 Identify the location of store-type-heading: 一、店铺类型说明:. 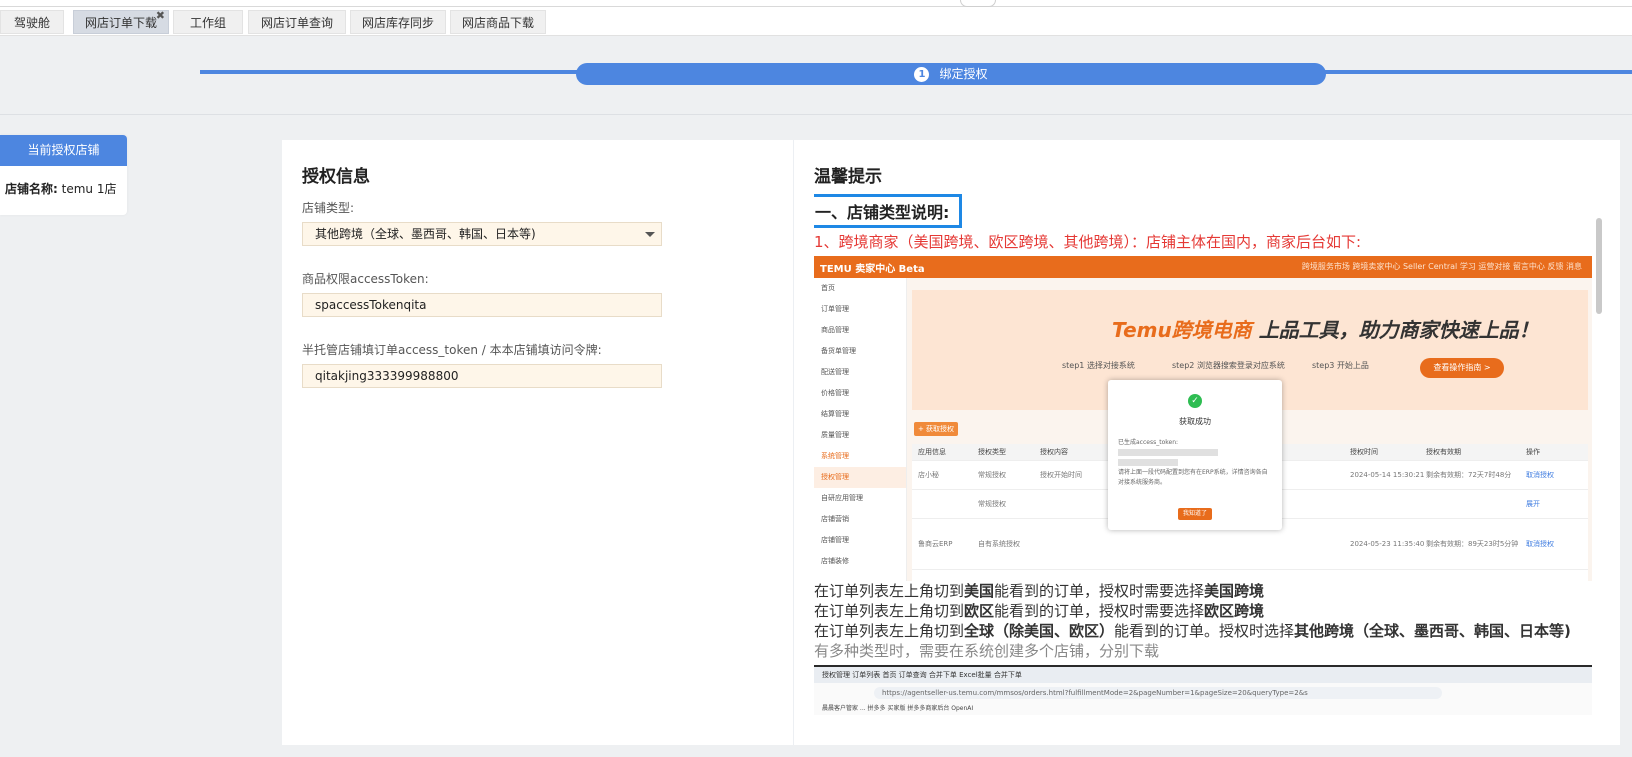
(888, 211).